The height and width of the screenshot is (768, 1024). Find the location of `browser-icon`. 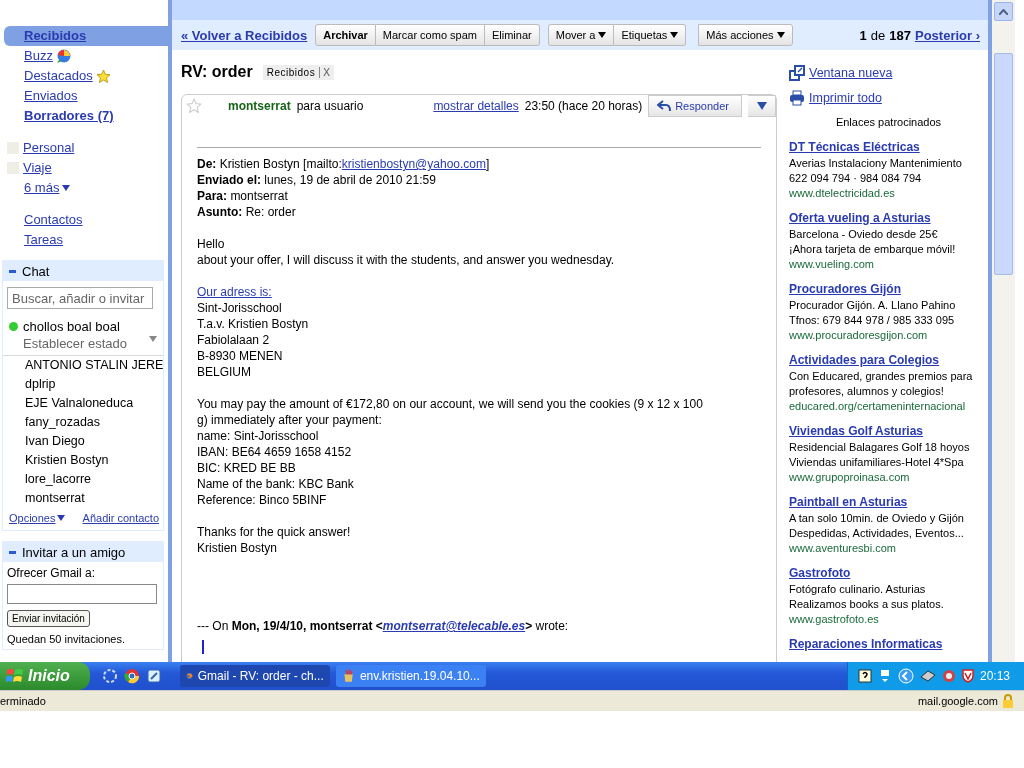

browser-icon is located at coordinates (131, 676).